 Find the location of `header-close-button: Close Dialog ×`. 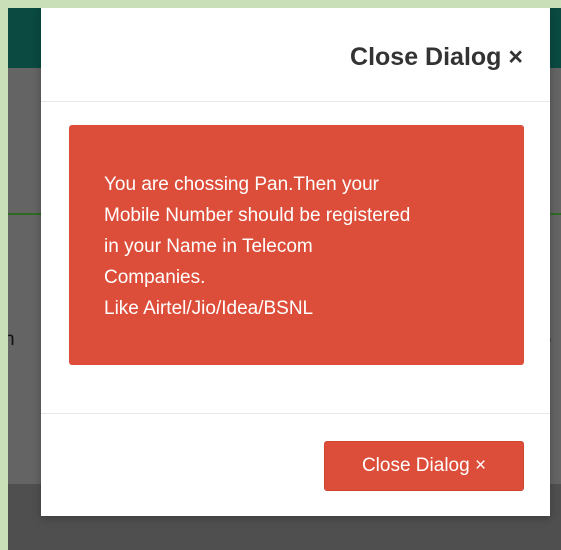

header-close-button: Close Dialog × is located at coordinates (436, 57).